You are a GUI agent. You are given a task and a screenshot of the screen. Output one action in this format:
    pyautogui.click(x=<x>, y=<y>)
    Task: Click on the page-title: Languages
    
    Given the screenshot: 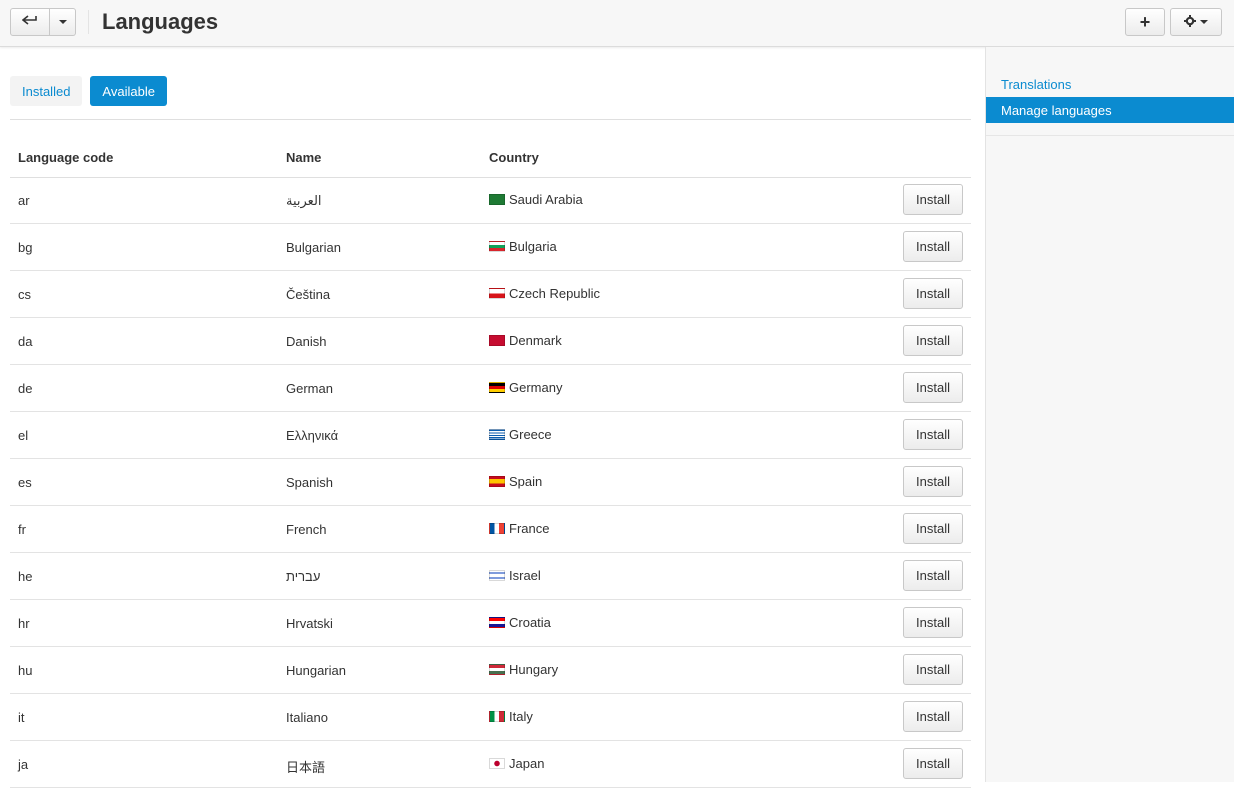 What is the action you would take?
    pyautogui.click(x=160, y=21)
    